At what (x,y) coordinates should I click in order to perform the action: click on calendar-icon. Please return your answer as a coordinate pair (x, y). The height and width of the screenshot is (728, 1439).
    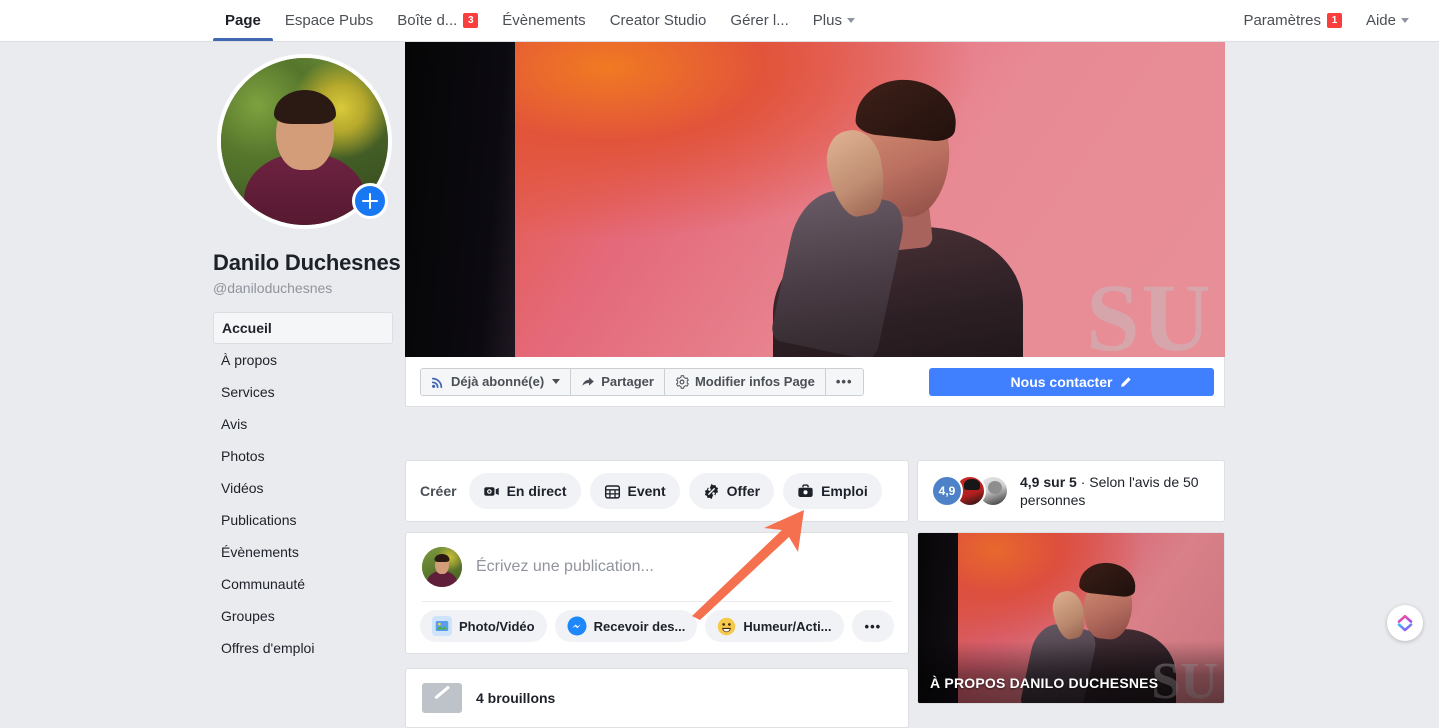
    Looking at the image, I should click on (612, 491).